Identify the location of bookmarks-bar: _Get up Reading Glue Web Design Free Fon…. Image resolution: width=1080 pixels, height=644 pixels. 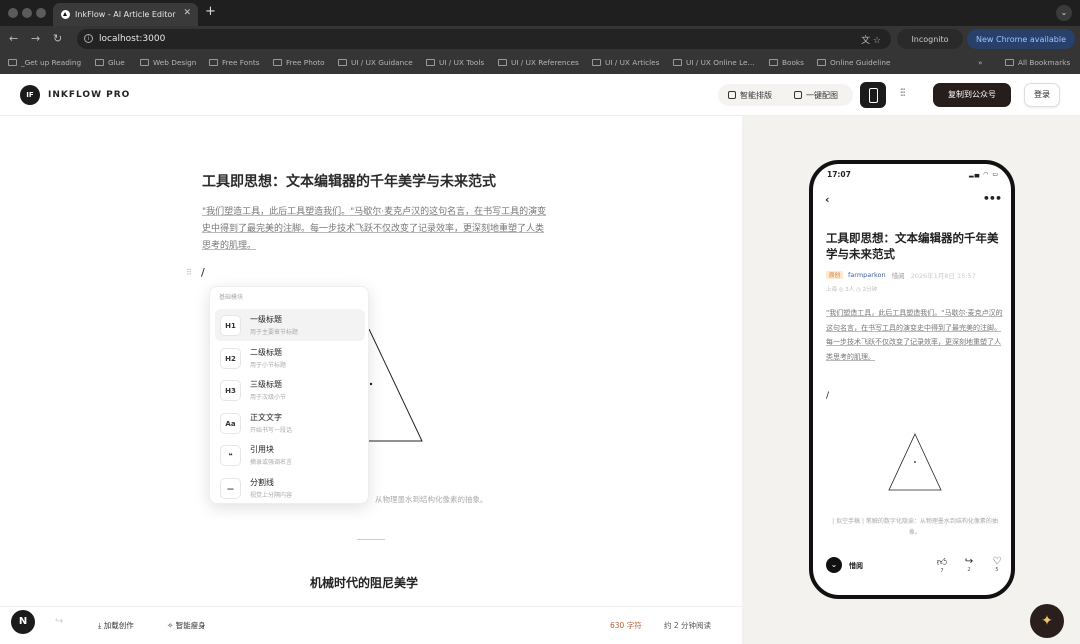
(540, 63).